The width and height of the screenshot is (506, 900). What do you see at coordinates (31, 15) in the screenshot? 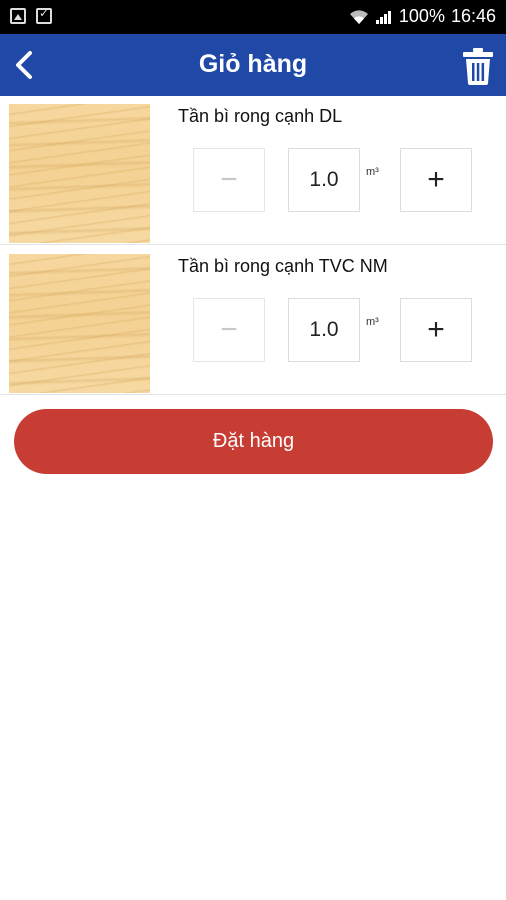
I see `notification-icons` at bounding box center [31, 15].